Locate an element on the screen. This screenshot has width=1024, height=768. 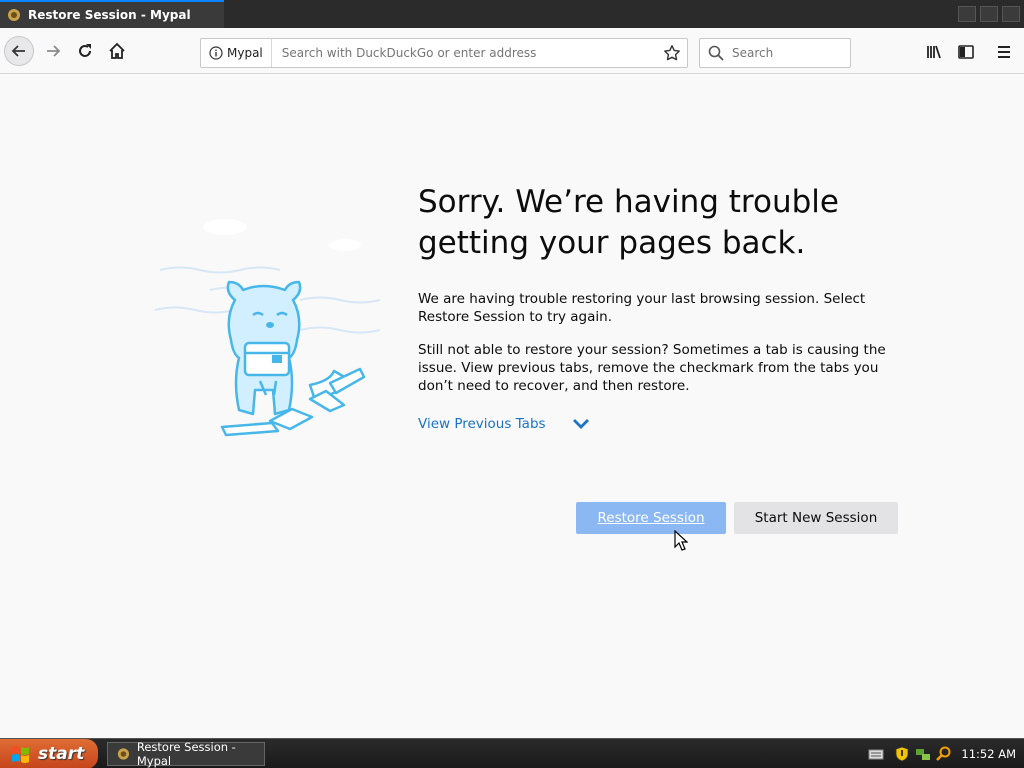
sidebar-icon is located at coordinates (966, 52).